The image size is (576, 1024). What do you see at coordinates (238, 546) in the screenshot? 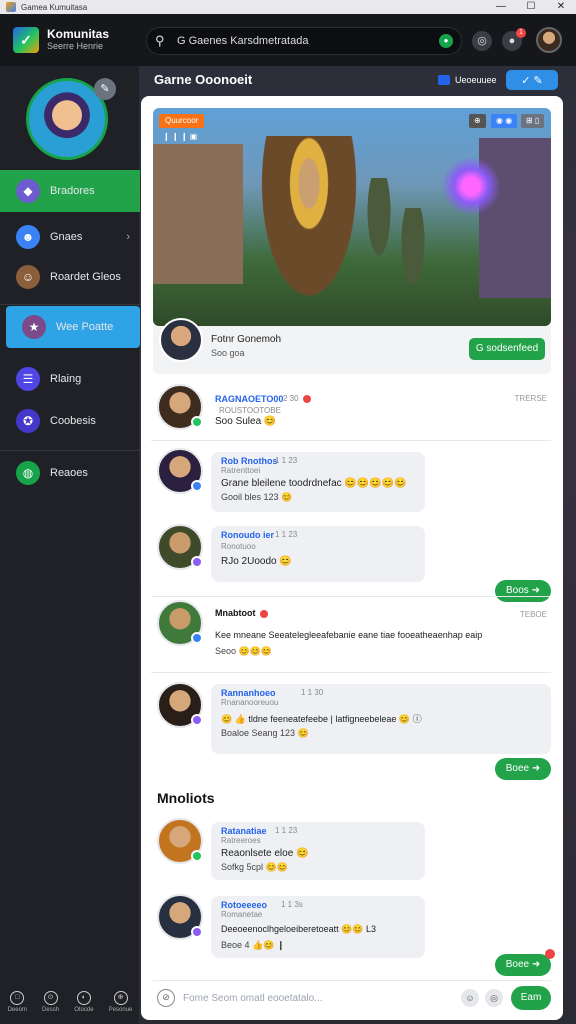
I see `comment-handle: Ronotuoo` at bounding box center [238, 546].